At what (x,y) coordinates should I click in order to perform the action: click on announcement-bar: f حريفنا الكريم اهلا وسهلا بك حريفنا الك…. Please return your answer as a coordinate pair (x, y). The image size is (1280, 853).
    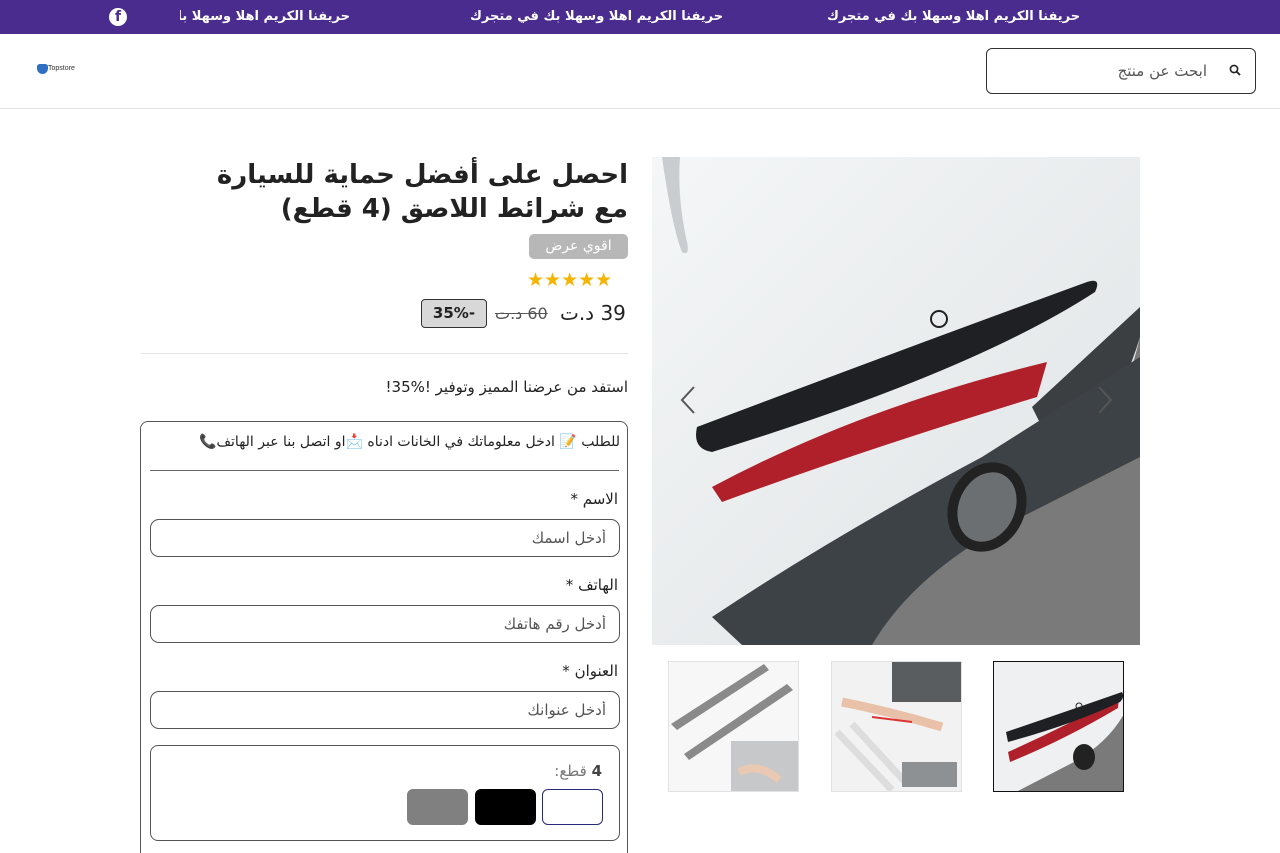
    Looking at the image, I should click on (640, 17).